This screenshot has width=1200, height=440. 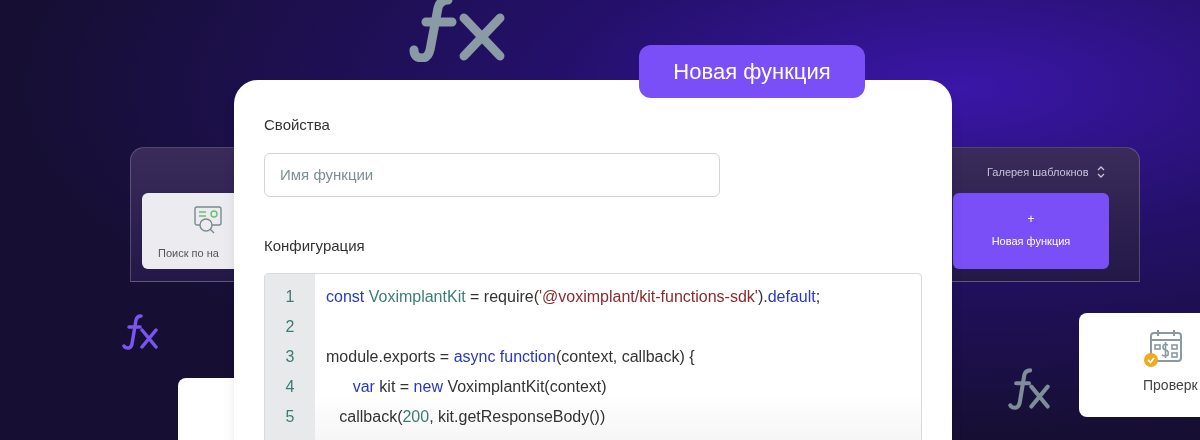 I want to click on line-number: 2, so click(x=290, y=327).